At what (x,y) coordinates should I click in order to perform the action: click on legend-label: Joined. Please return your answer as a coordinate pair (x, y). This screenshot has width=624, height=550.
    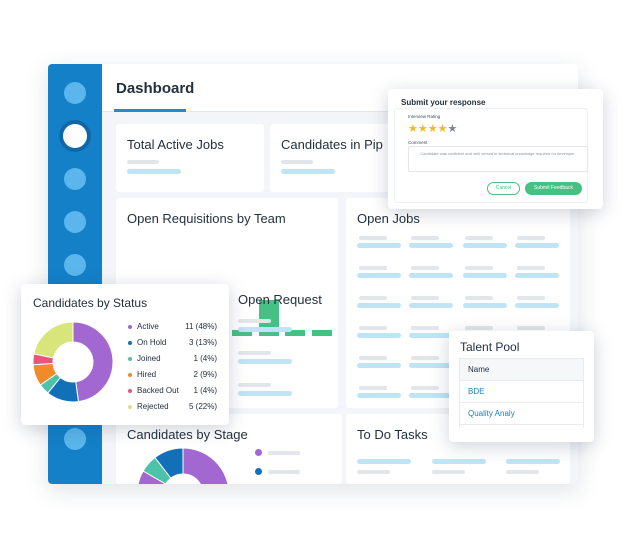
    Looking at the image, I should click on (149, 358).